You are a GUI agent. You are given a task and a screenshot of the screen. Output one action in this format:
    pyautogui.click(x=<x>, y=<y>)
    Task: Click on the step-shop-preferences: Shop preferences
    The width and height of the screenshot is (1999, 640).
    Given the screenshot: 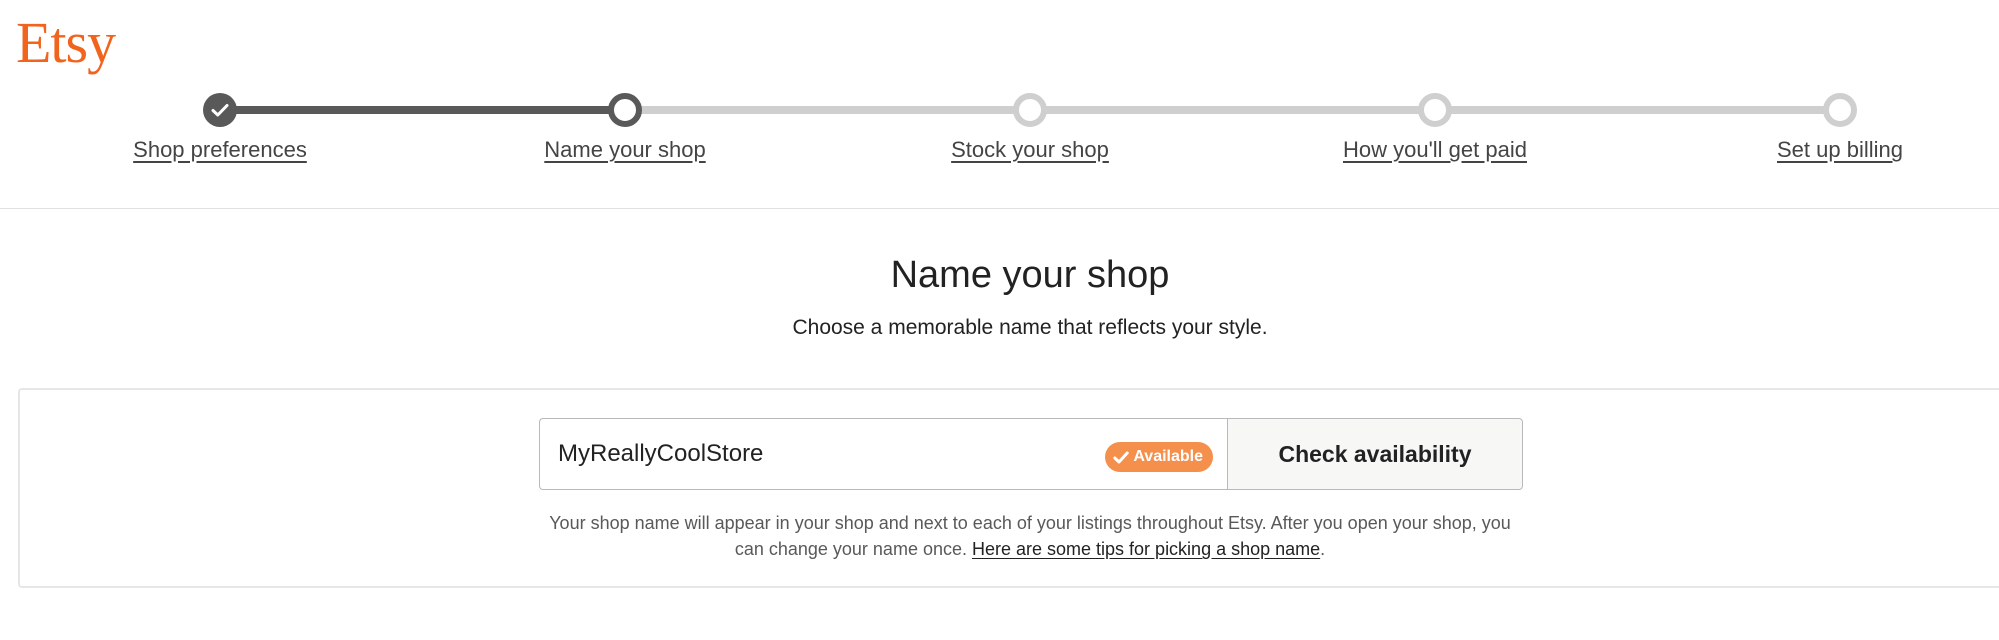 What is the action you would take?
    pyautogui.click(x=220, y=125)
    